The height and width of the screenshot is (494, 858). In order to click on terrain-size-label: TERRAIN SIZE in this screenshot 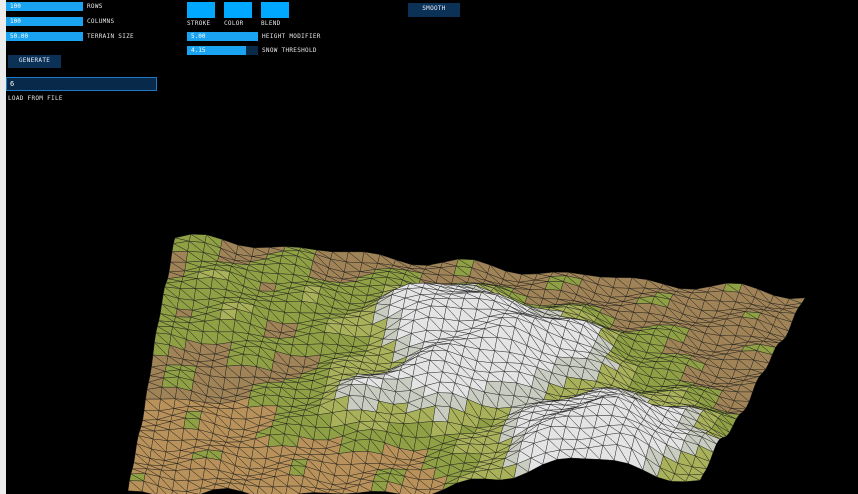, I will do `click(110, 36)`.